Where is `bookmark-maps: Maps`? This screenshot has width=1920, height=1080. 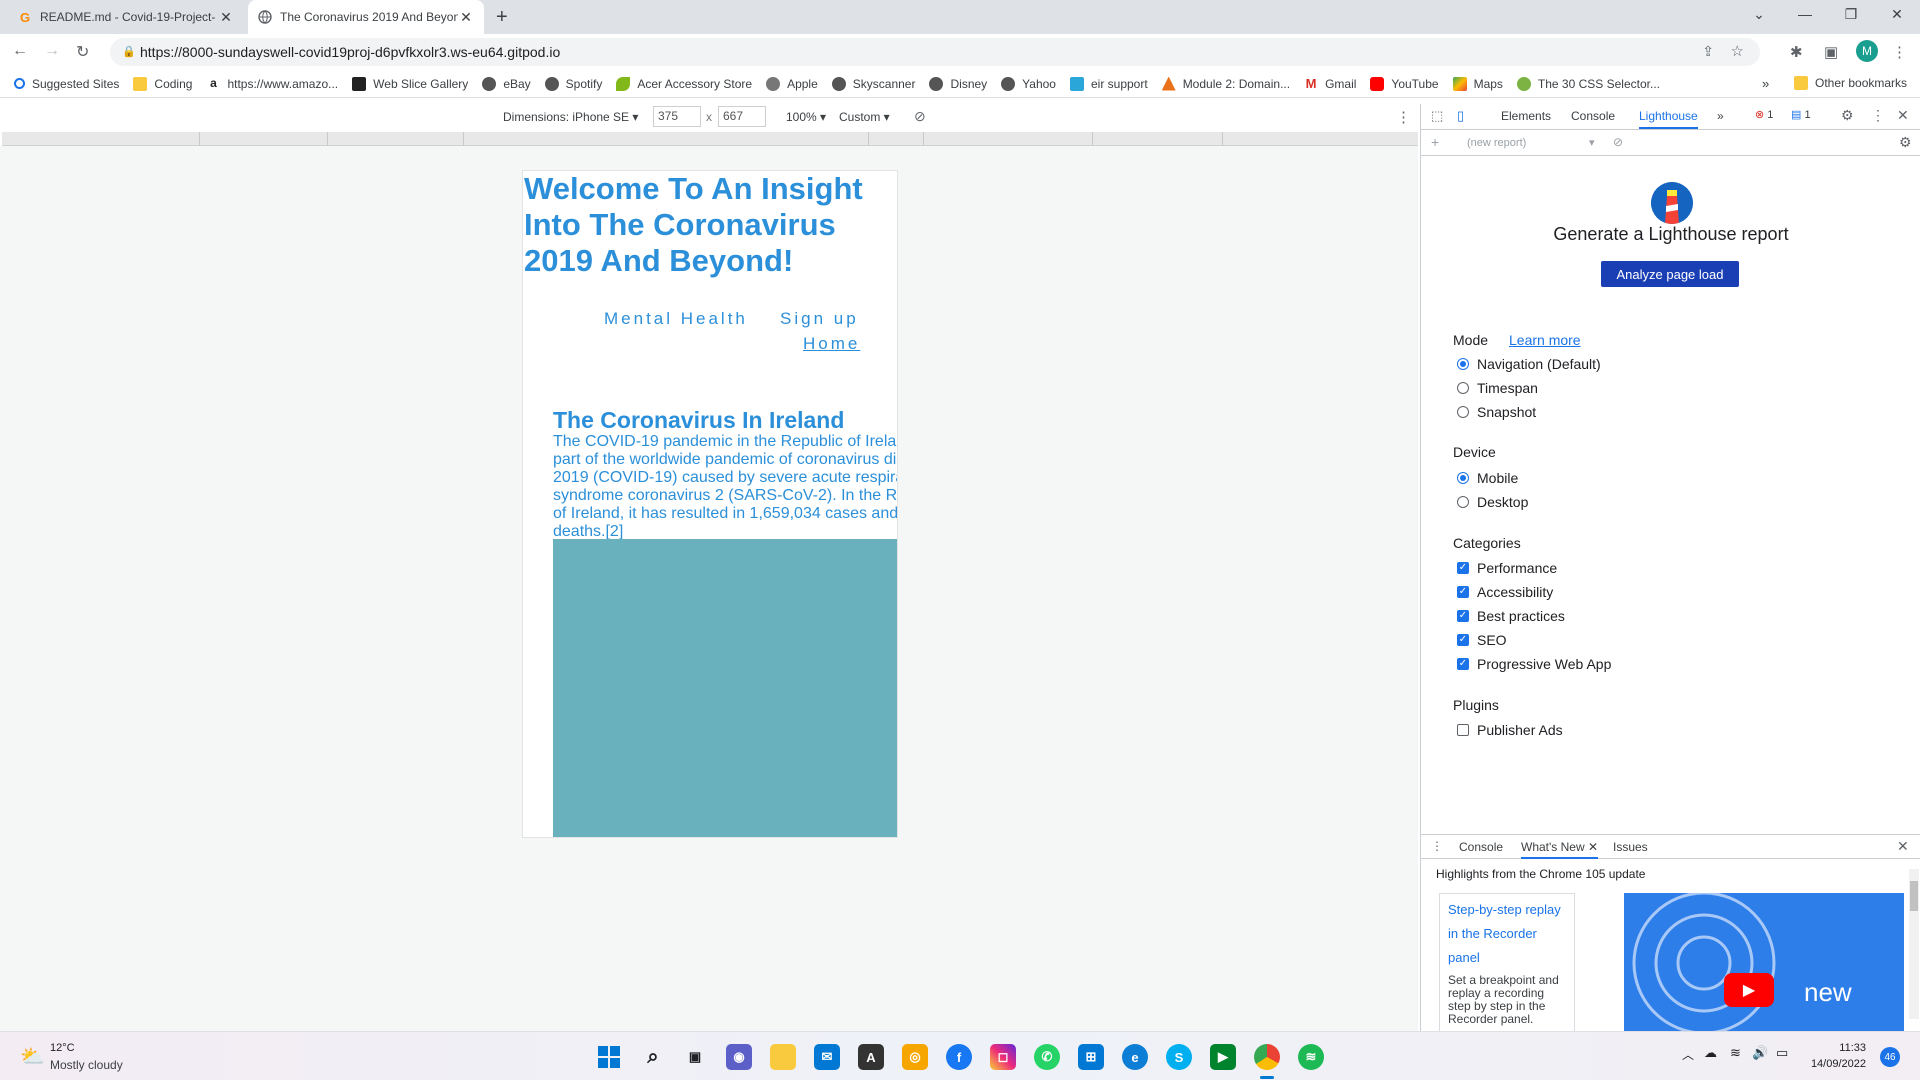 bookmark-maps: Maps is located at coordinates (1477, 83).